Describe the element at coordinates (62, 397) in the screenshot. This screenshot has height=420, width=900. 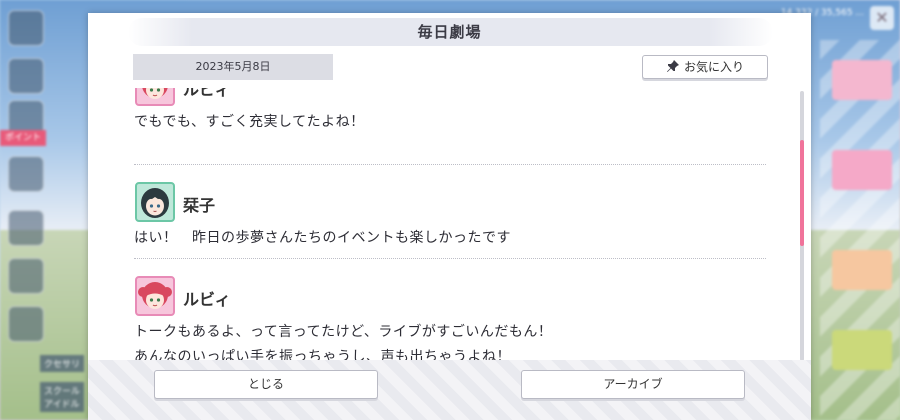
I see `school-idol-label: スクール アイドル` at that location.